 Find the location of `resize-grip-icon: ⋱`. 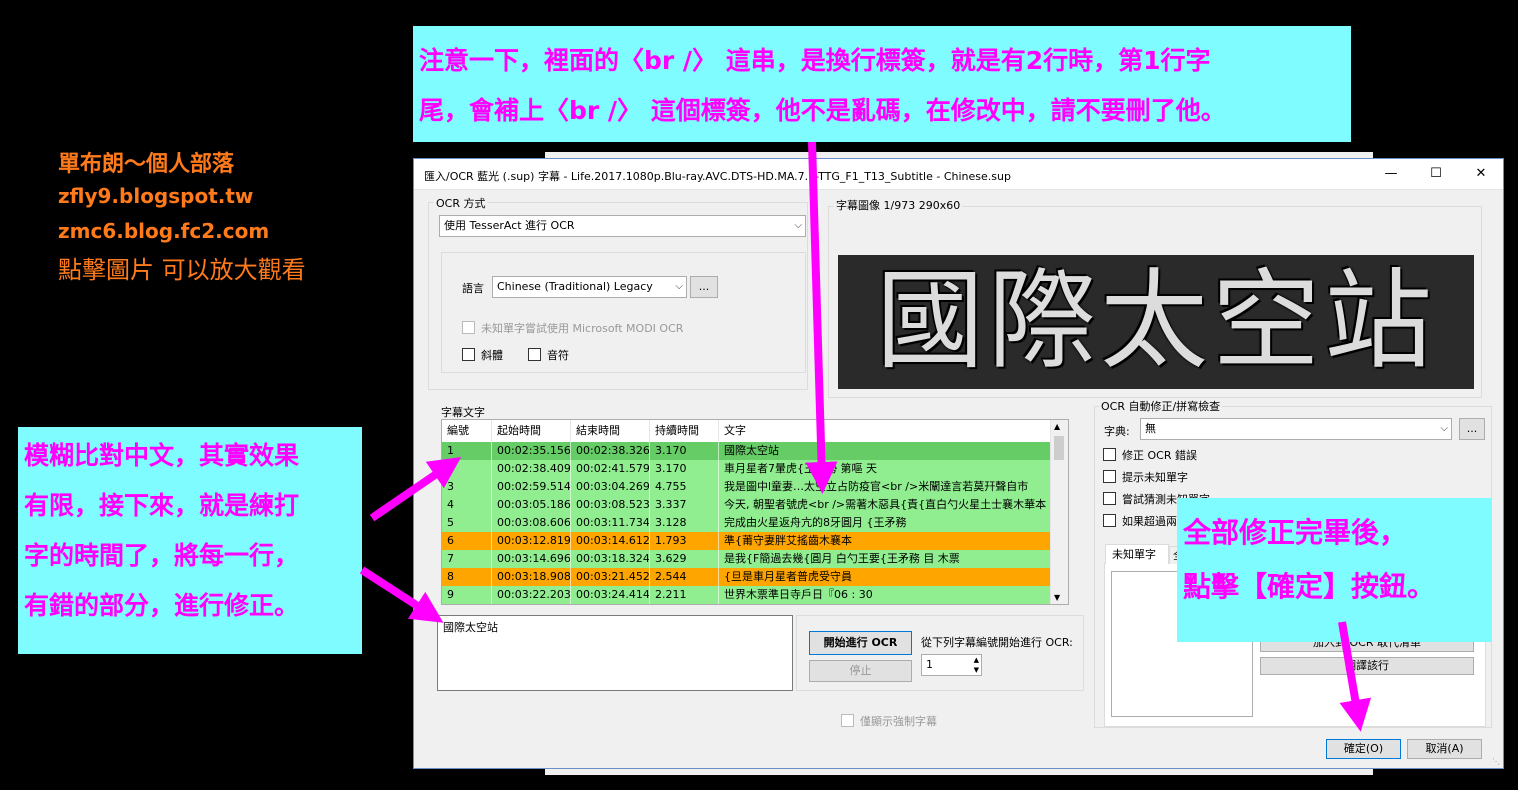

resize-grip-icon: ⋱ is located at coordinates (1496, 761).